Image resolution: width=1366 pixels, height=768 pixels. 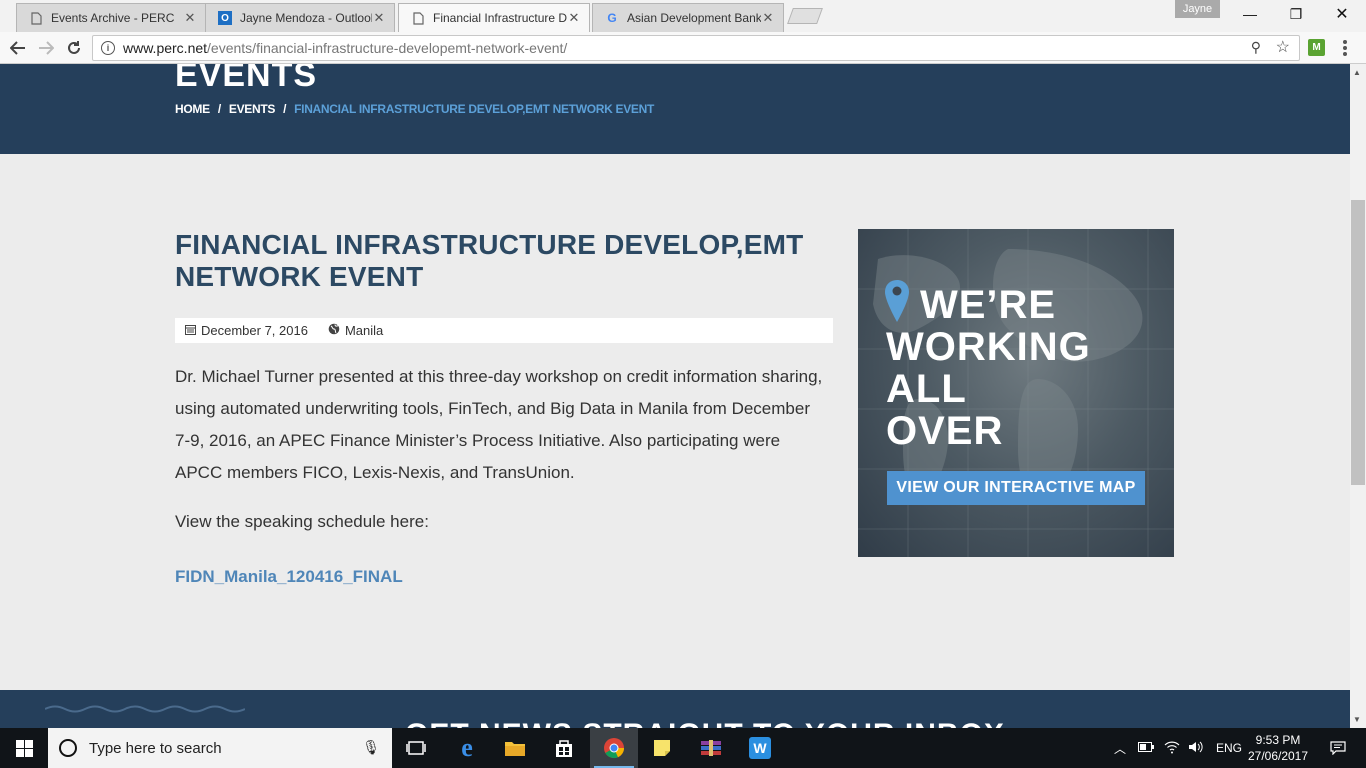 What do you see at coordinates (108, 48) in the screenshot?
I see `info-icon: i` at bounding box center [108, 48].